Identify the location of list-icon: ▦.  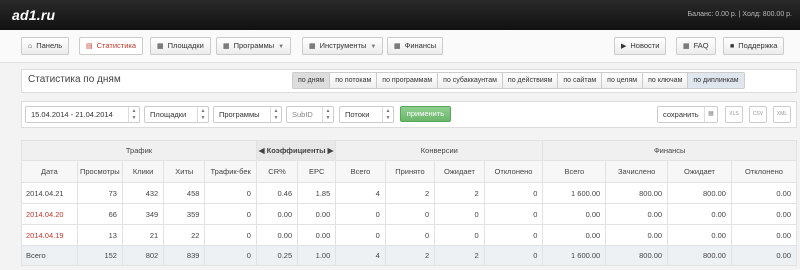
(226, 46).